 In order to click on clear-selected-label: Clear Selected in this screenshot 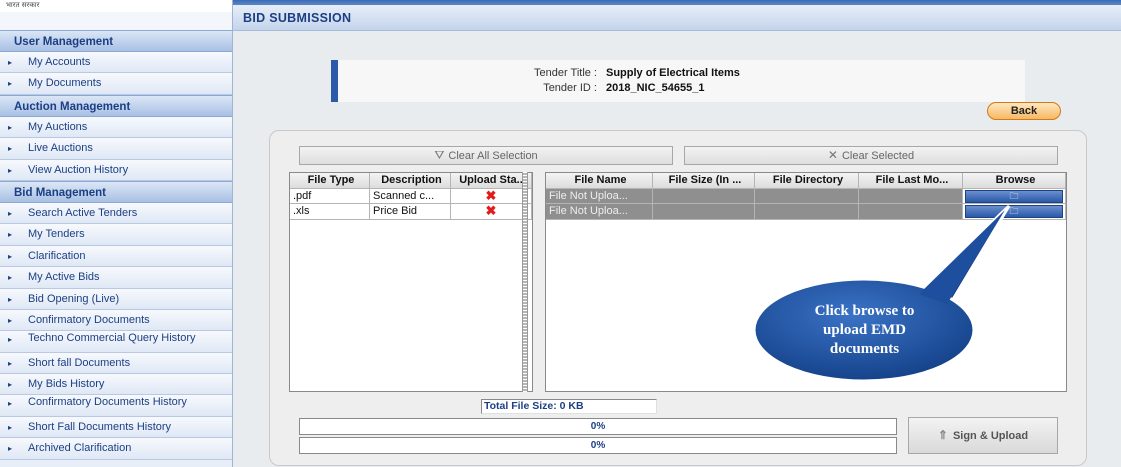, I will do `click(878, 156)`.